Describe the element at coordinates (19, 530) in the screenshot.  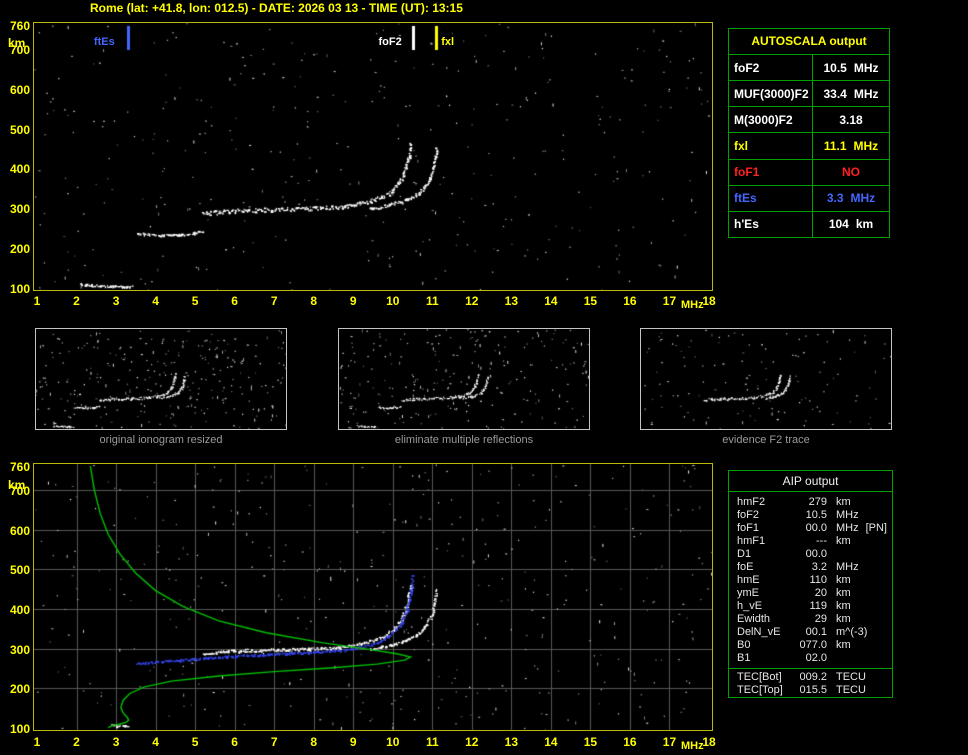
I see `y-tick-label: 600` at that location.